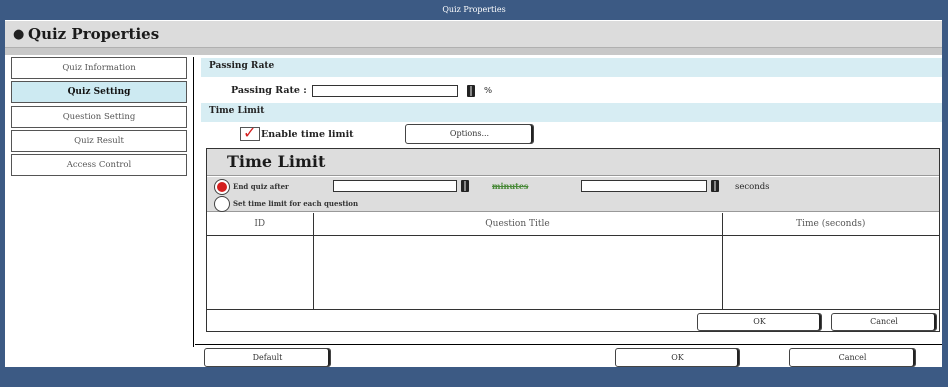 This screenshot has height=387, width=948. What do you see at coordinates (488, 91) in the screenshot?
I see `percent-unit: %` at bounding box center [488, 91].